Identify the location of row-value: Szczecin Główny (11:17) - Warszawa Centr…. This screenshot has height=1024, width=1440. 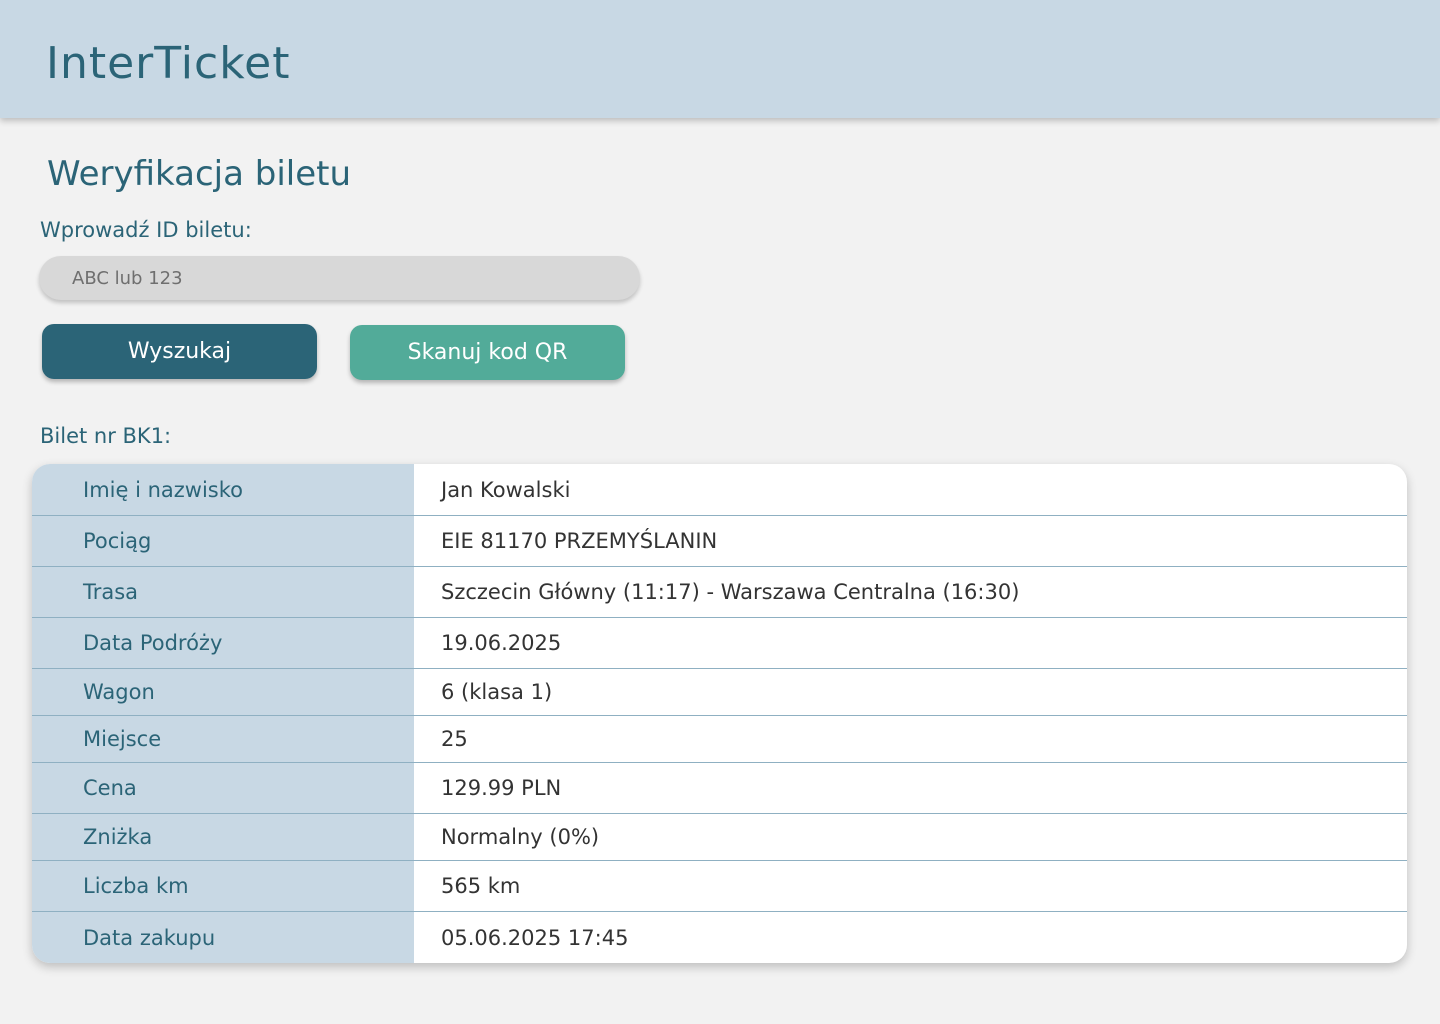
(910, 592).